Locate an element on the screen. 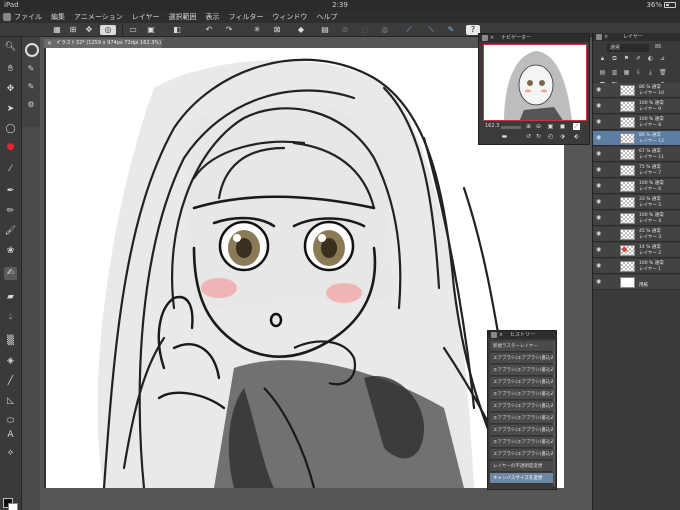 This screenshot has width=680, height=510. zoom-tool-icon: 🔍︎ is located at coordinates (10, 47).